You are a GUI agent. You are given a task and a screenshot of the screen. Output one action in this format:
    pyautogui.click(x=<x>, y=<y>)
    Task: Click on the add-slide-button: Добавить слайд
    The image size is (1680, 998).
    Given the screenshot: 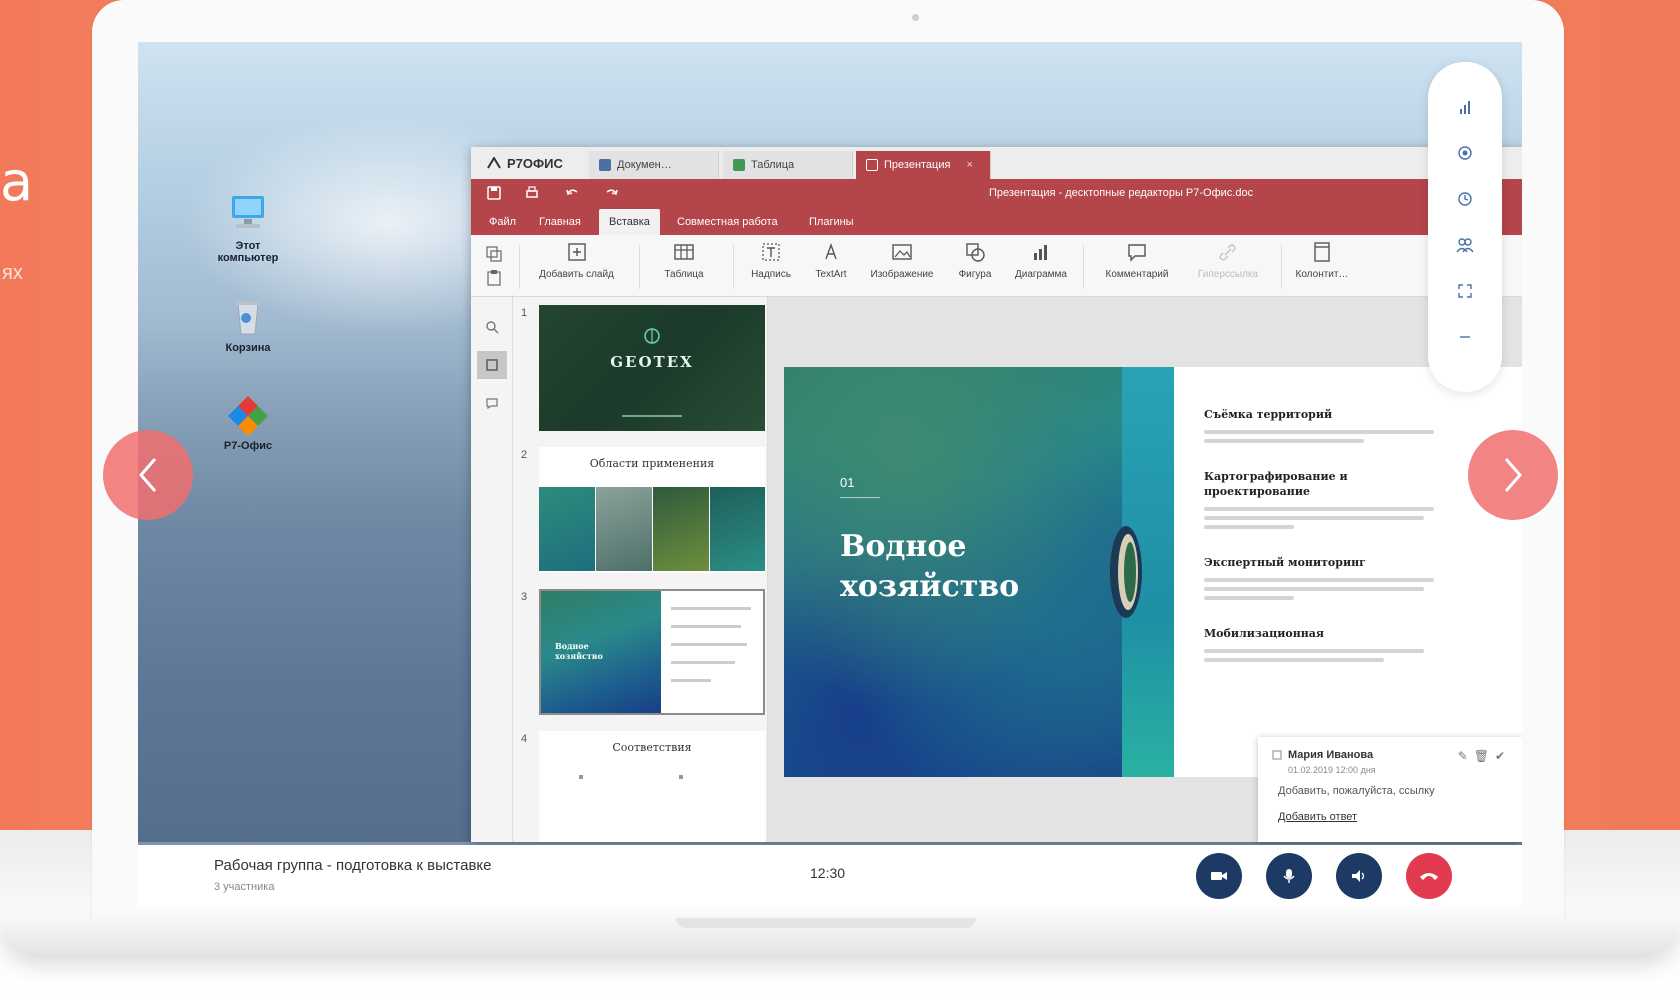 What is the action you would take?
    pyautogui.click(x=576, y=260)
    